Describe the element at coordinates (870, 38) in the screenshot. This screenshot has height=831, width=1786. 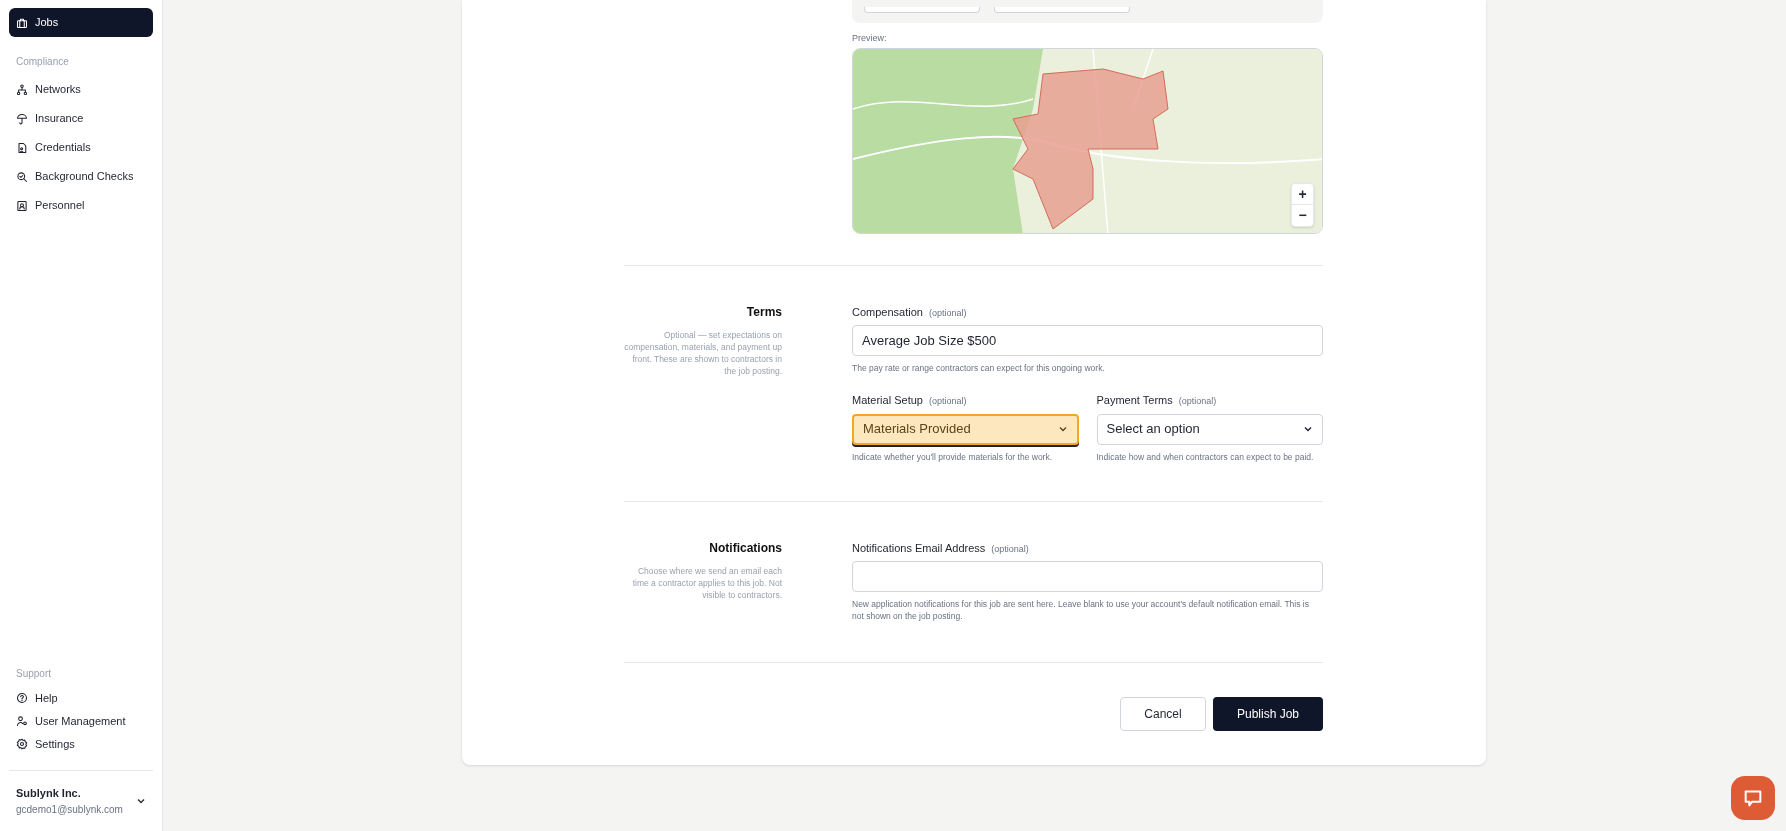
I see `preview-label: Preview:` at that location.